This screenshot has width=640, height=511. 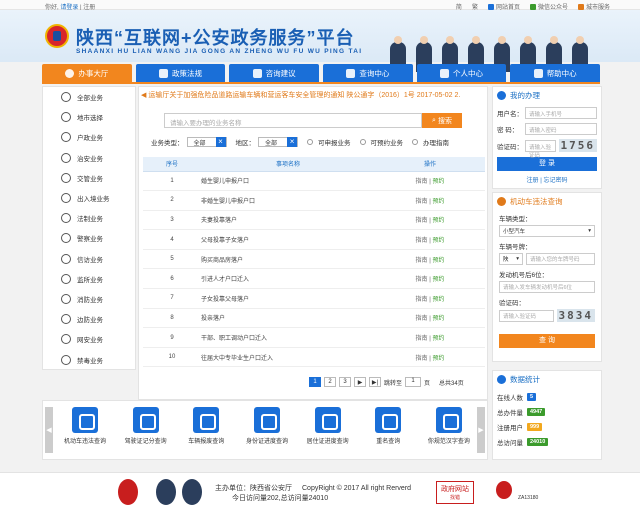 I want to click on table-row: 9 干部、职工调动户口迁入 指南 | 预约, so click(x=314, y=337).